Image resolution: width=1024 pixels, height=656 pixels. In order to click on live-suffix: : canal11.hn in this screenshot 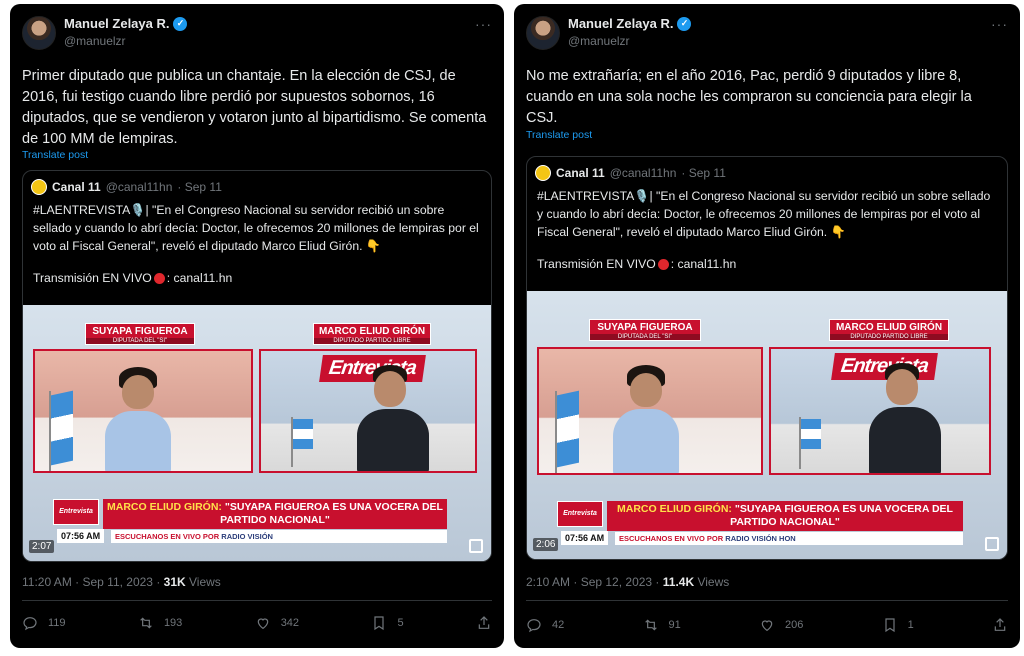, I will do `click(703, 264)`.